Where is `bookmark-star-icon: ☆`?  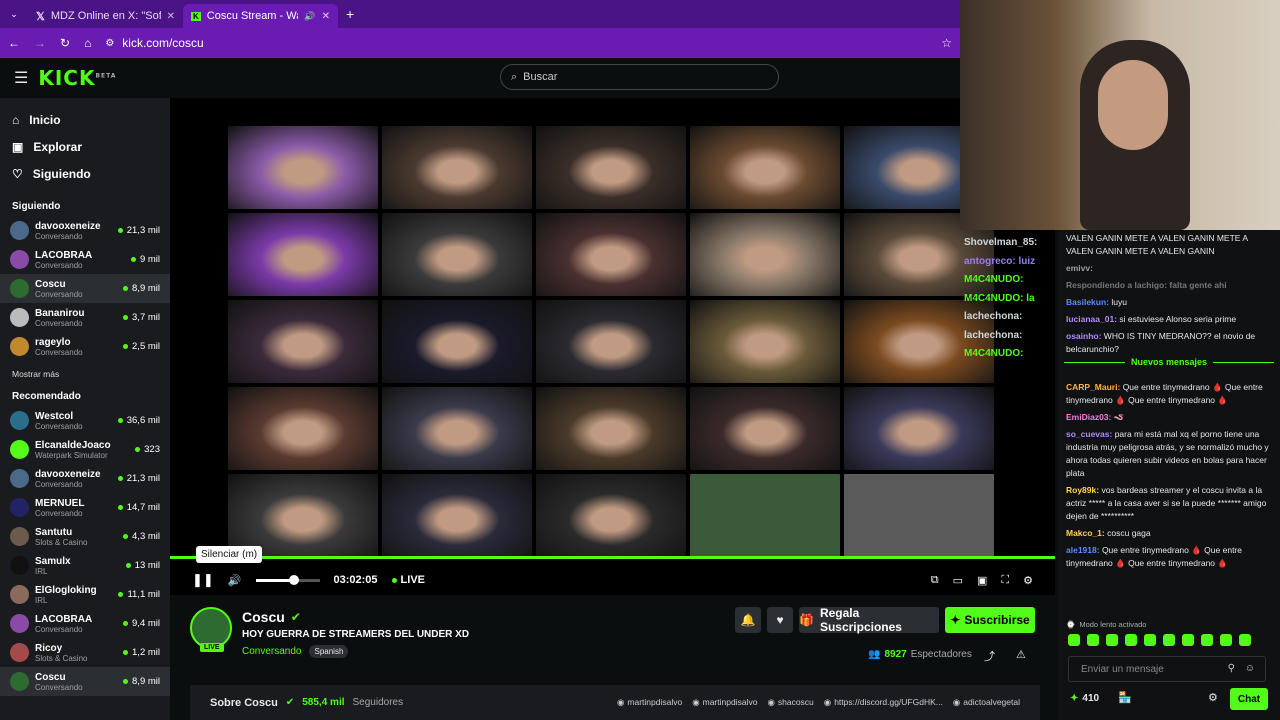
bookmark-star-icon: ☆ is located at coordinates (946, 43).